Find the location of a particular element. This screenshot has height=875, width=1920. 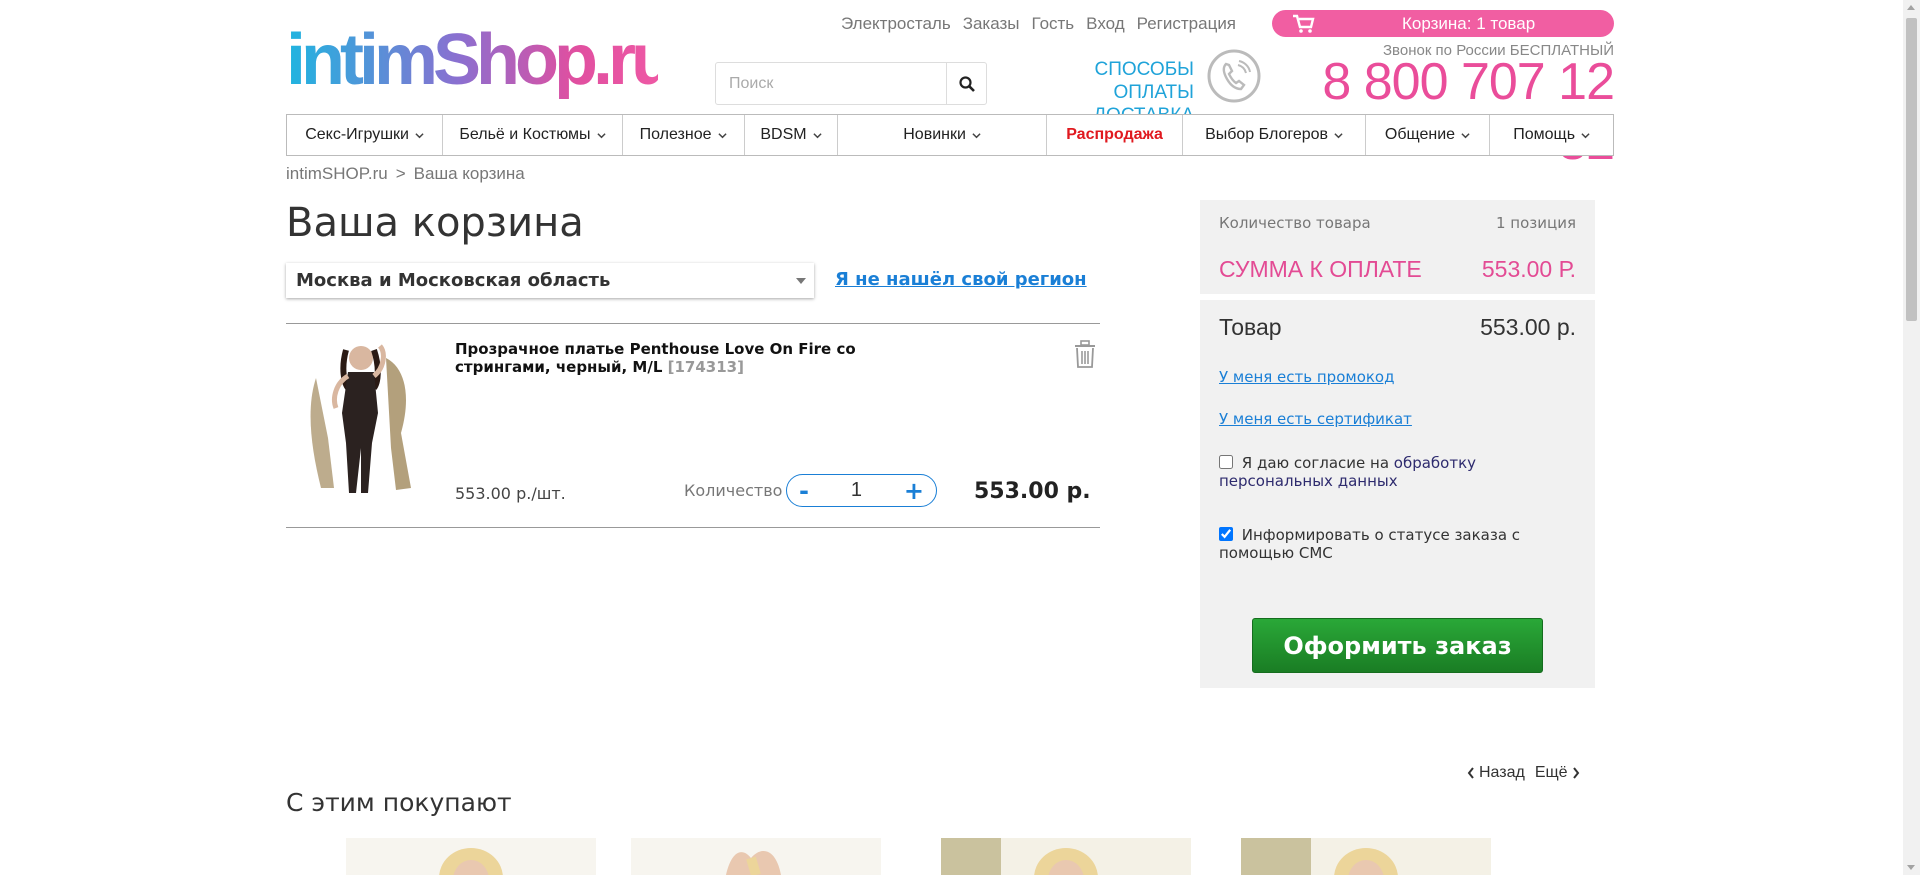

carousel-next-button: Ещё is located at coordinates (1557, 773).